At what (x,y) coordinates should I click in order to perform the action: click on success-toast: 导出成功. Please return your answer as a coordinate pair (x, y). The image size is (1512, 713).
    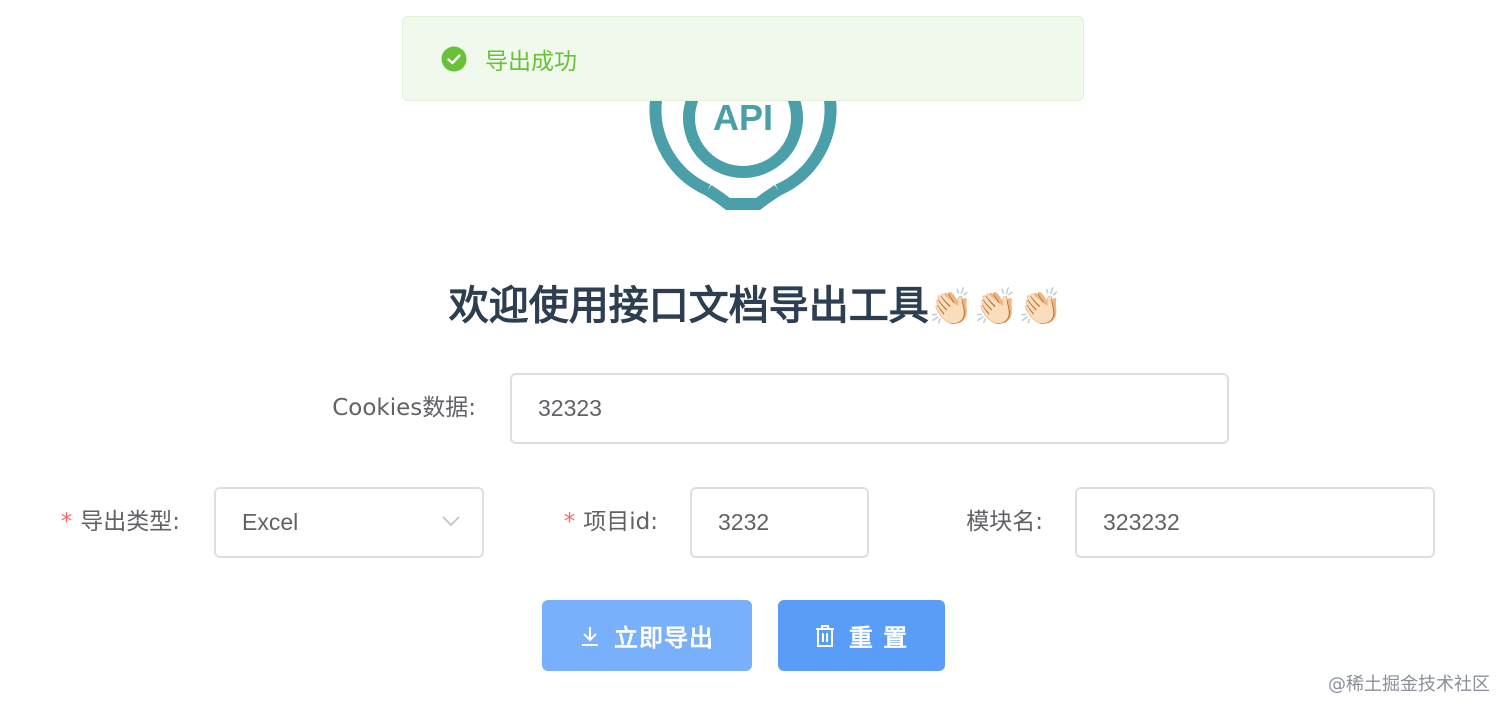
    Looking at the image, I should click on (743, 58).